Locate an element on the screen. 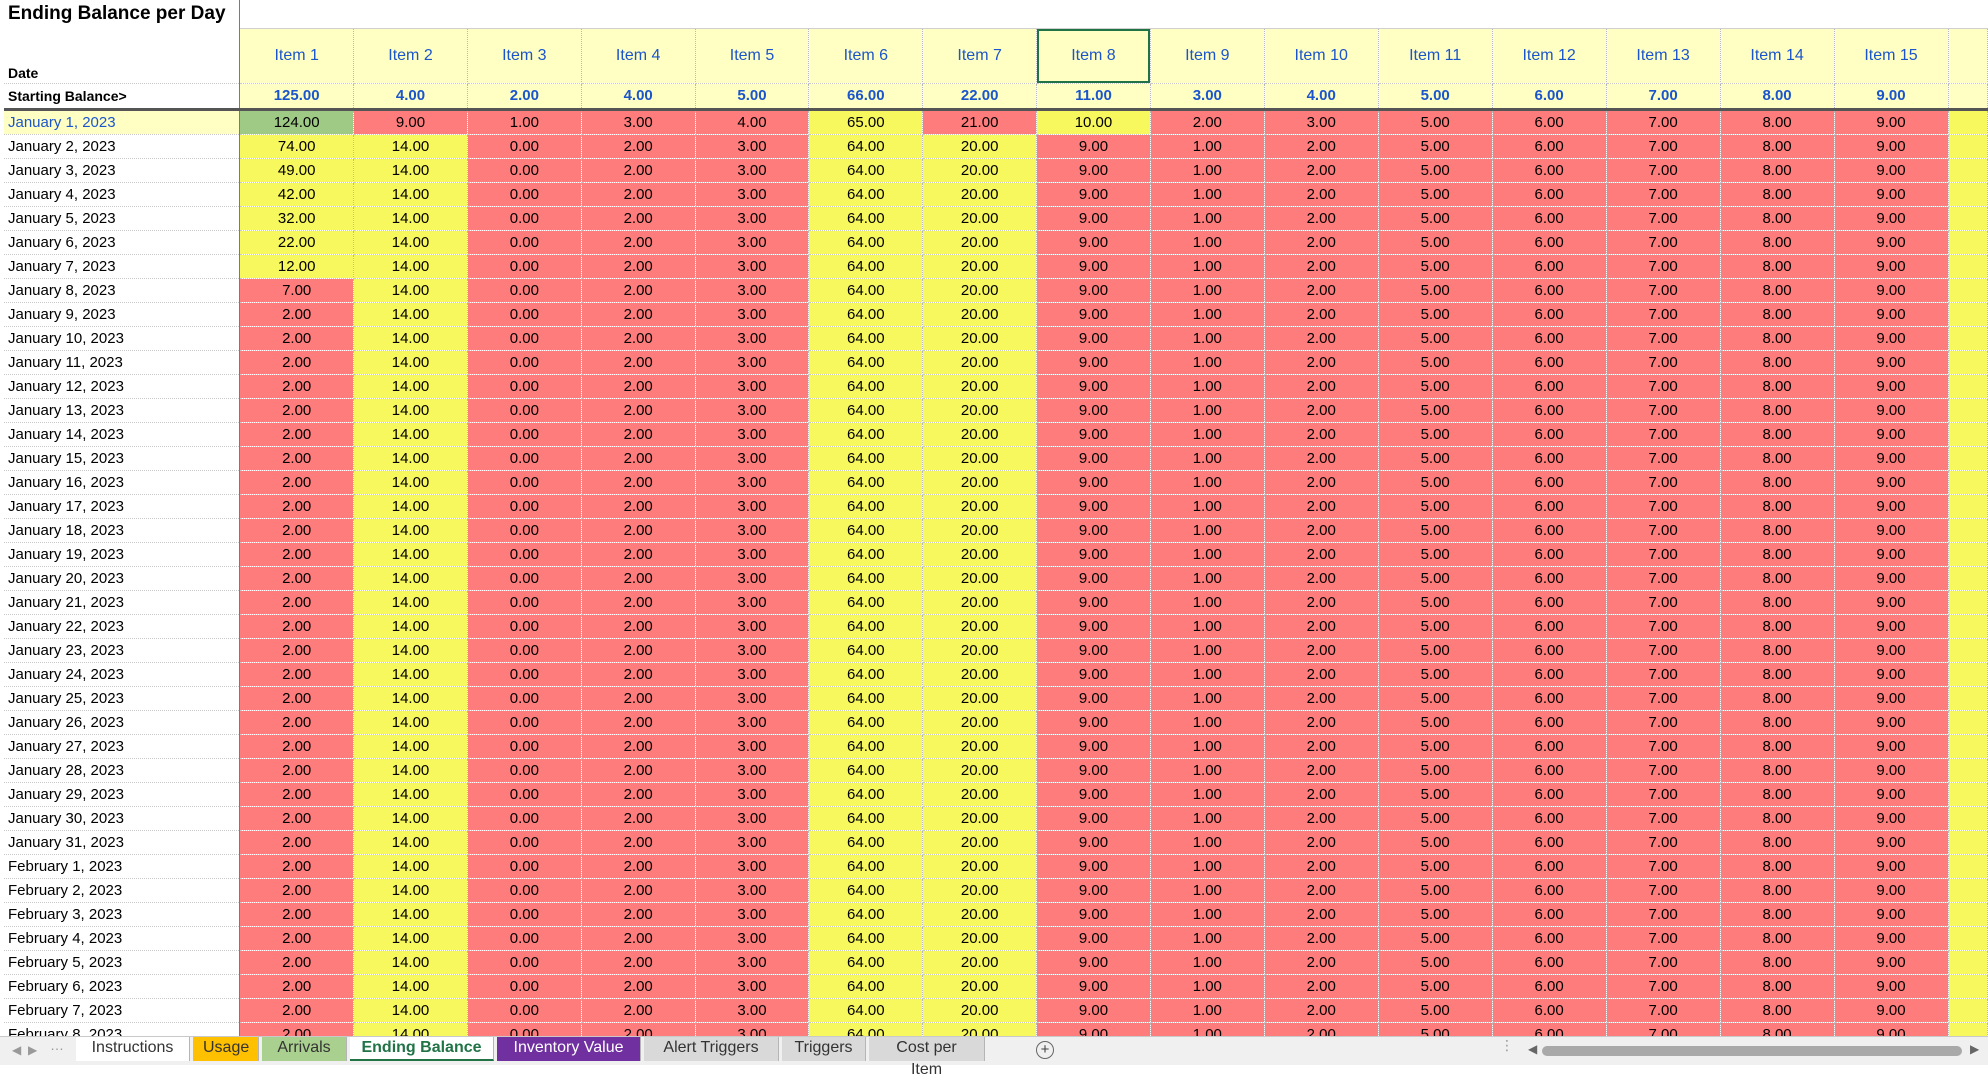 This screenshot has height=1081, width=1988. starting-balance-cell: 22.00 is located at coordinates (980, 97).